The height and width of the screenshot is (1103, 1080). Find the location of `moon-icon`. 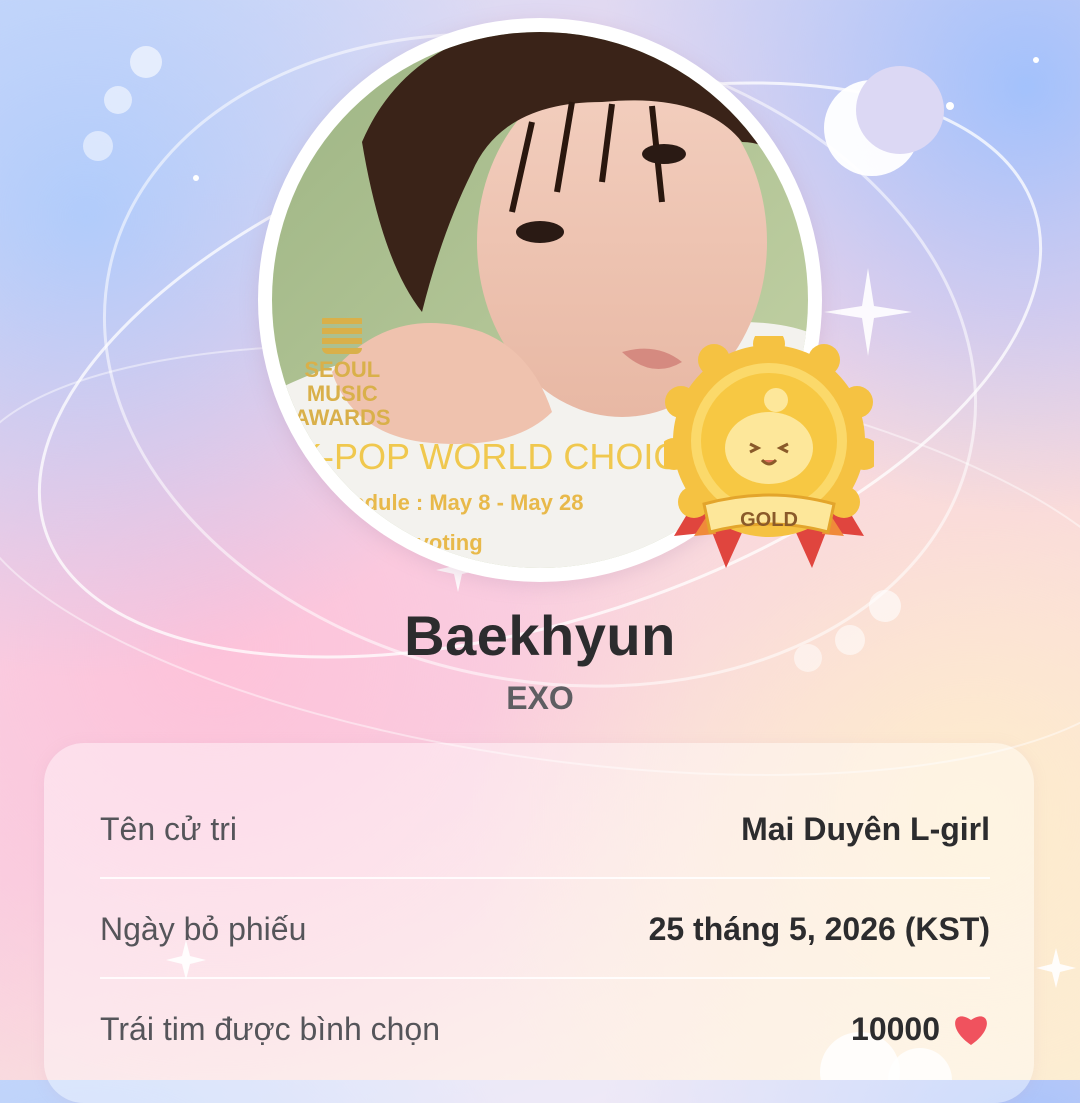

moon-icon is located at coordinates (884, 121).